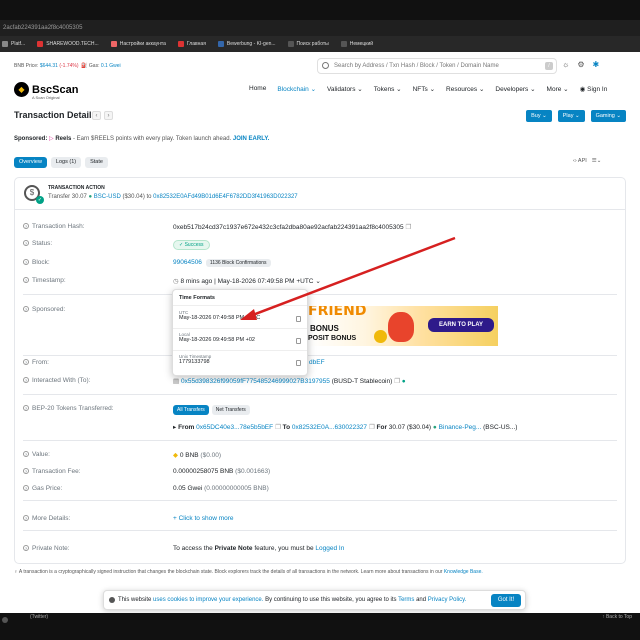 The height and width of the screenshot is (640, 640). What do you see at coordinates (352, 277) in the screenshot?
I see `arrow-line` at bounding box center [352, 277].